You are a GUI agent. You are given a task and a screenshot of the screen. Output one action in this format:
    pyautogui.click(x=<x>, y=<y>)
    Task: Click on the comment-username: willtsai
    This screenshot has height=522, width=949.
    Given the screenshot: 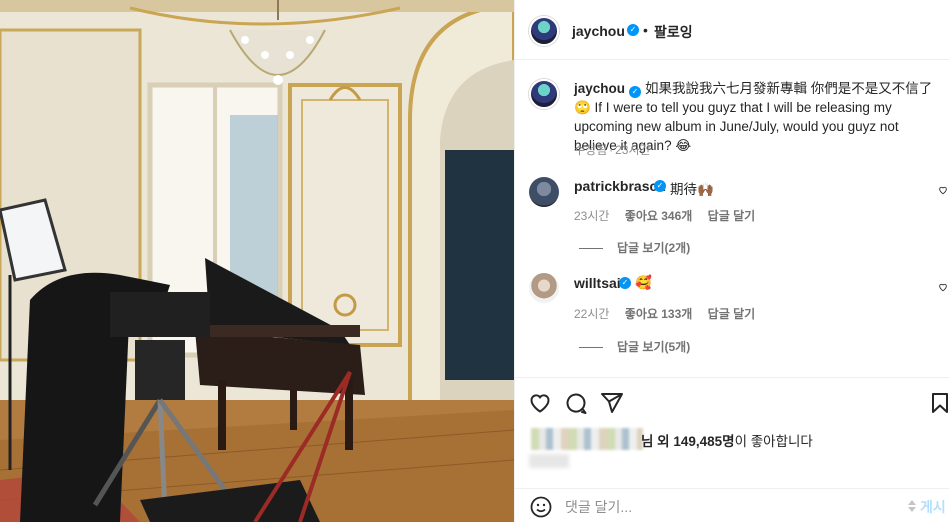 What is the action you would take?
    pyautogui.click(x=597, y=283)
    